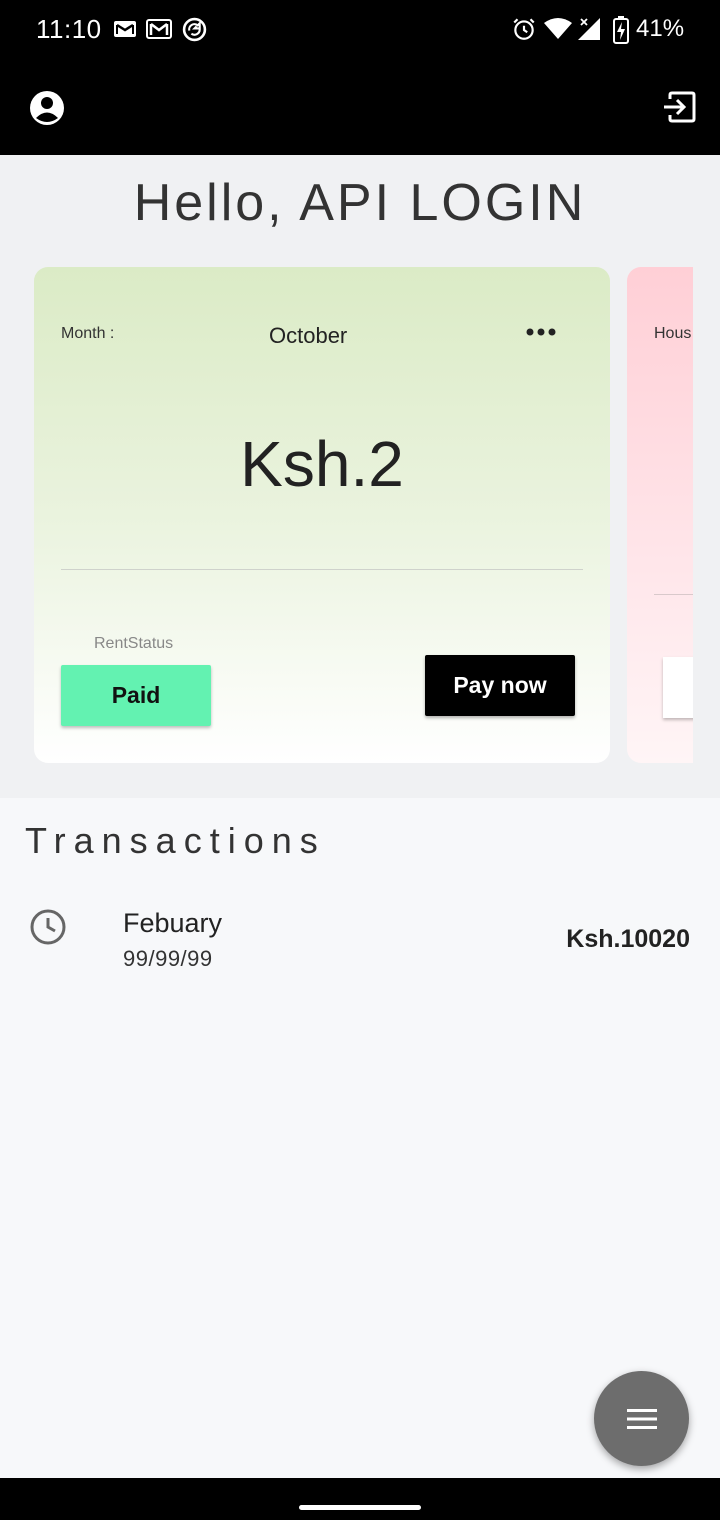 Image resolution: width=720 pixels, height=1520 pixels. Describe the element at coordinates (360, 1507) in the screenshot. I see `home-gesture-handle` at that location.